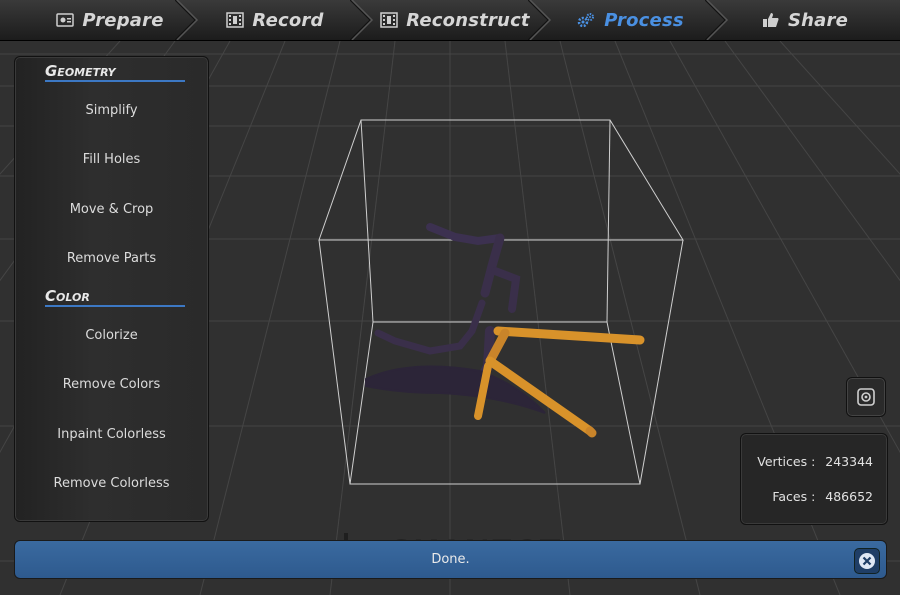  Describe the element at coordinates (468, 20) in the screenshot. I see `tab-reconstruct-label: Reconstruct` at that location.